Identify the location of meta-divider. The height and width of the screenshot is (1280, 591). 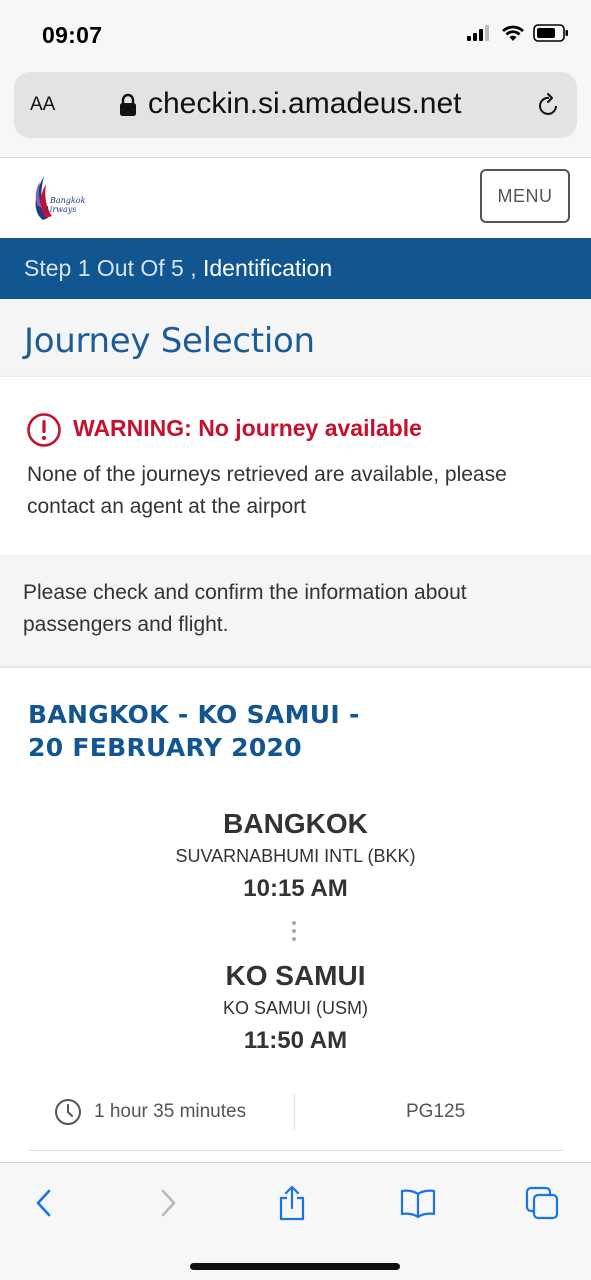
(294, 1112).